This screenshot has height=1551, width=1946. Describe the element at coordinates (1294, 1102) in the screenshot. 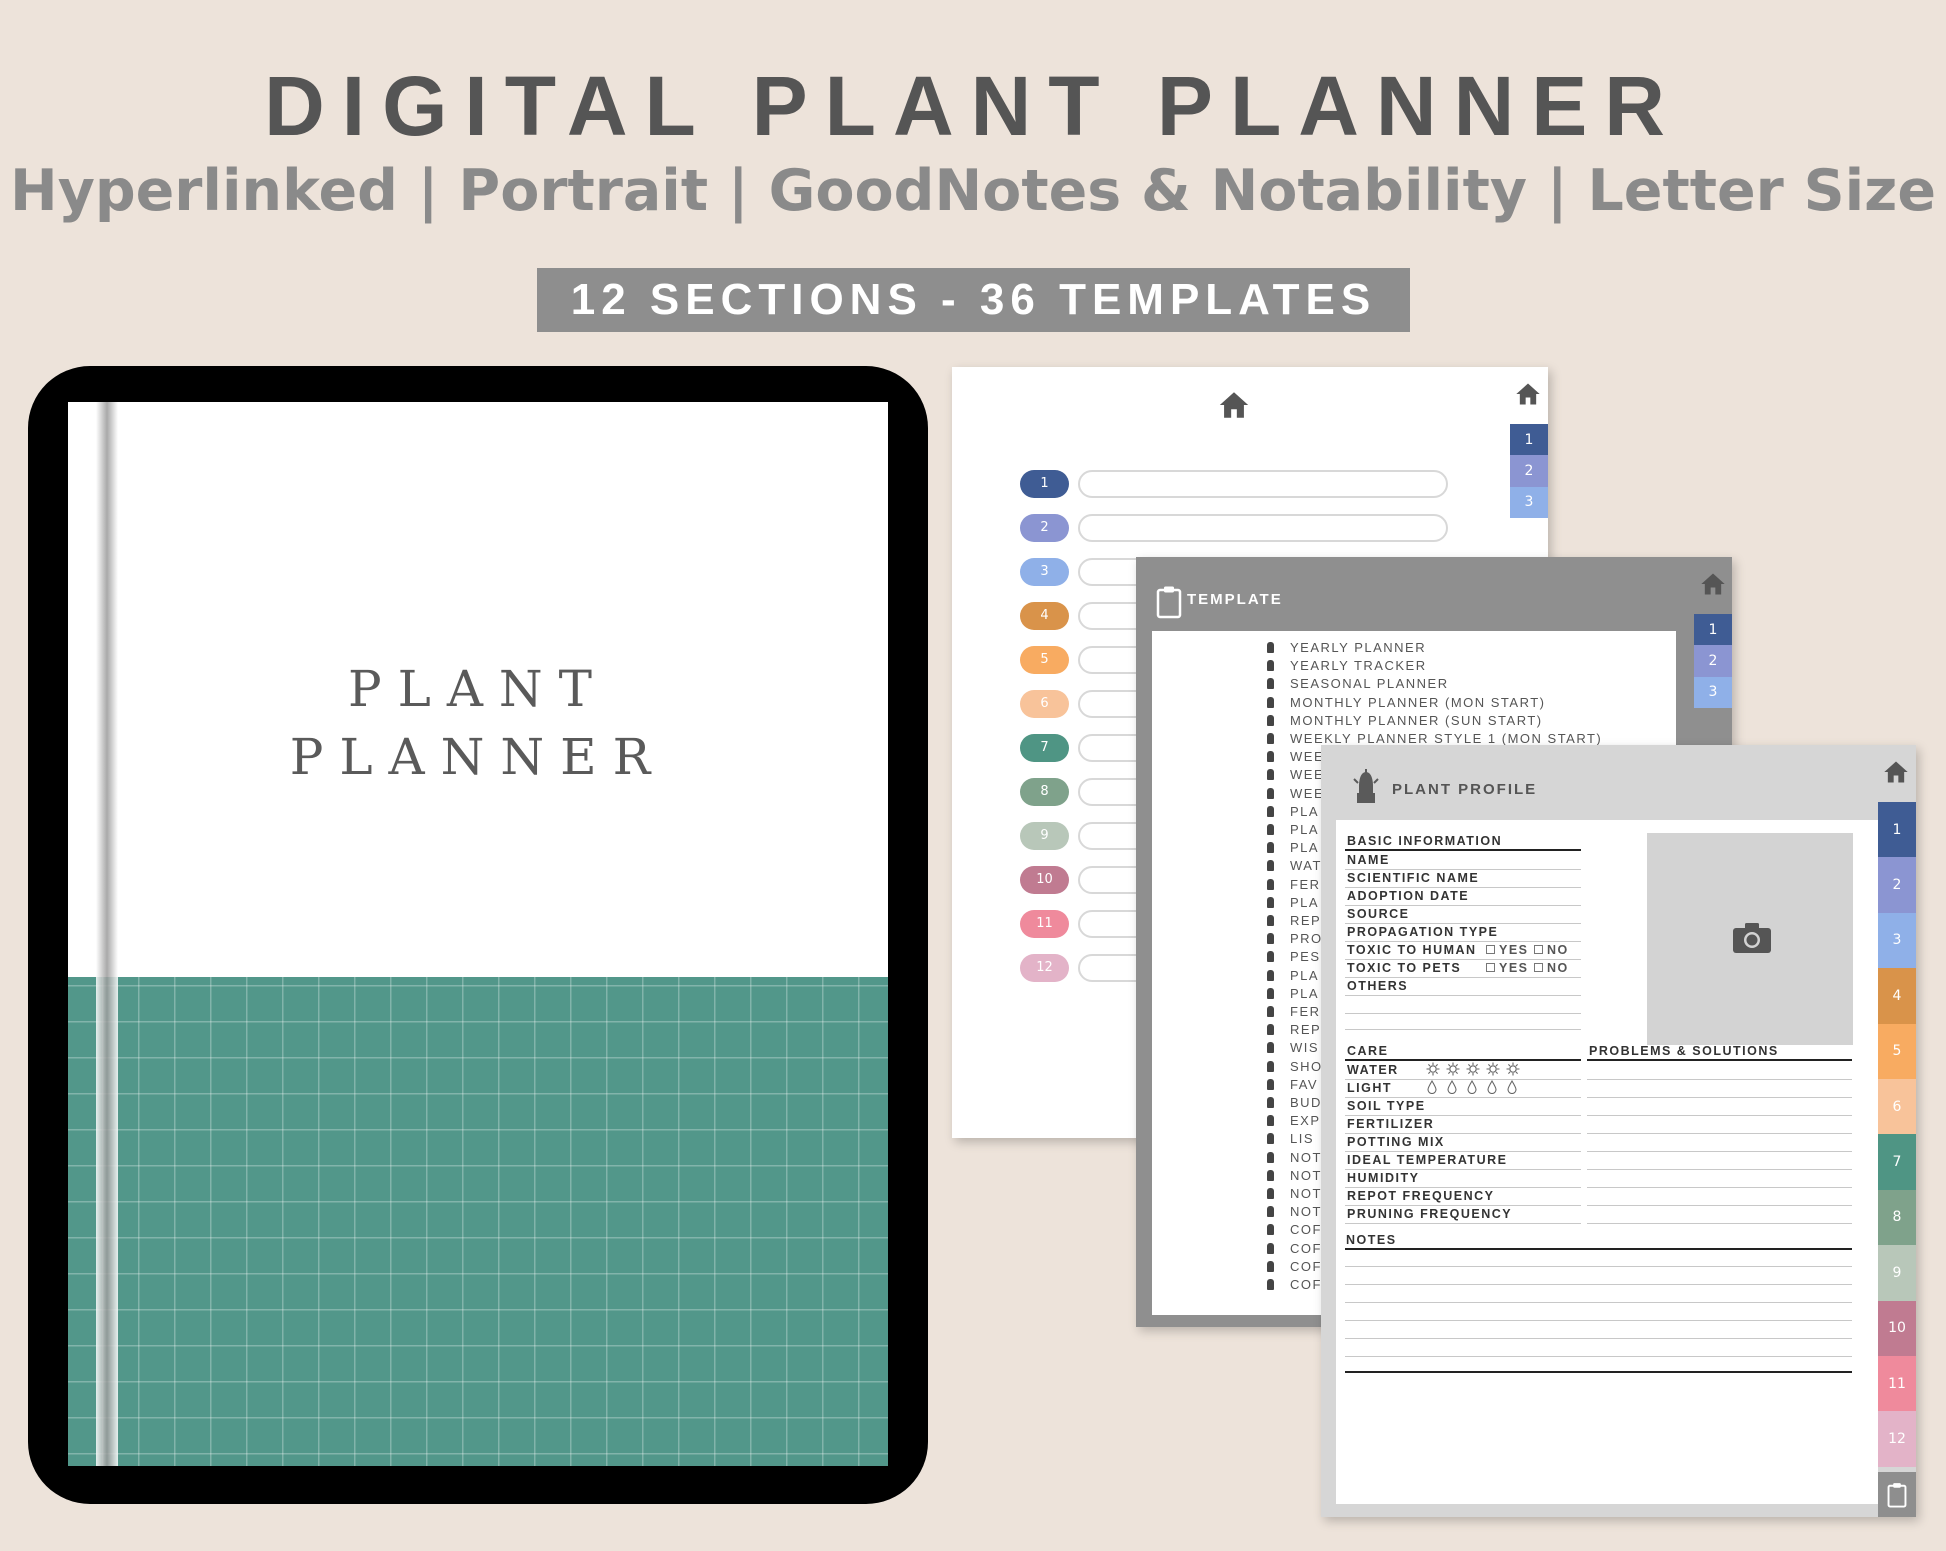

I see `template-list-item: BUD` at that location.